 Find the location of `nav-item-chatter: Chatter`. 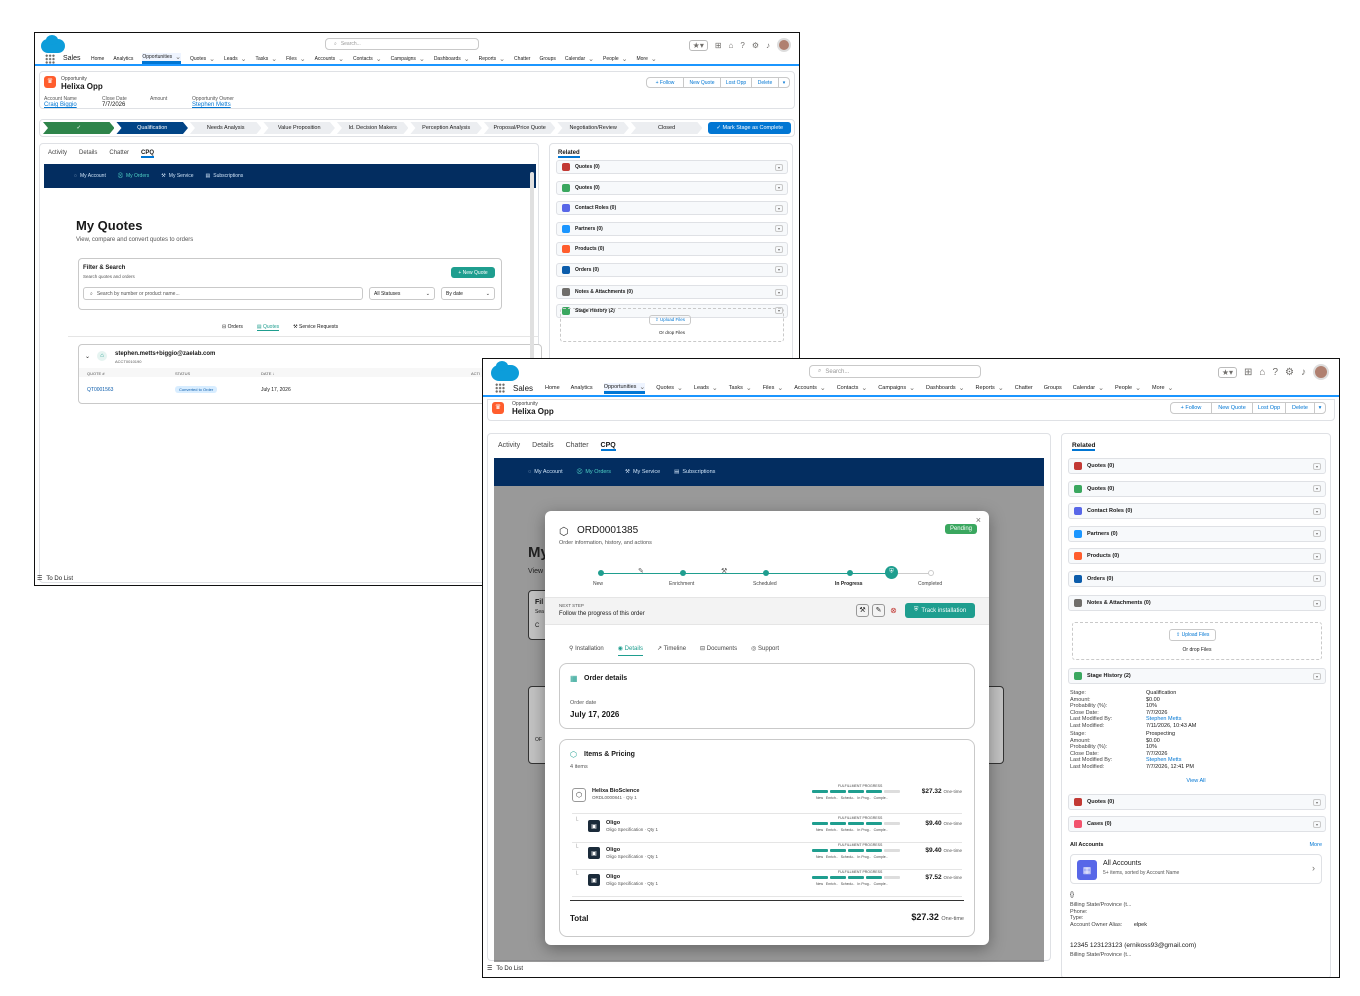

nav-item-chatter: Chatter is located at coordinates (1024, 388).